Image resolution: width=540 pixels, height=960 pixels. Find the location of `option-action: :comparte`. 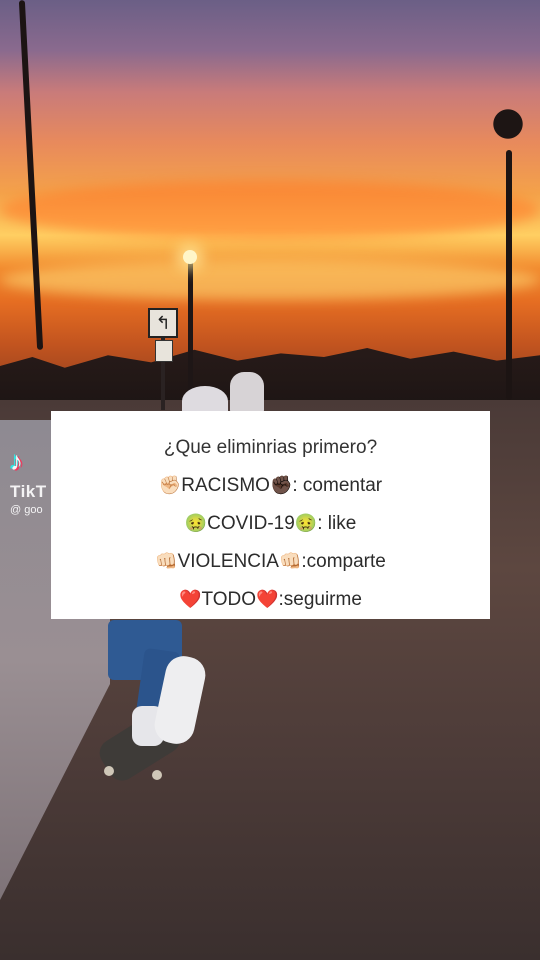

option-action: :comparte is located at coordinates (343, 561).